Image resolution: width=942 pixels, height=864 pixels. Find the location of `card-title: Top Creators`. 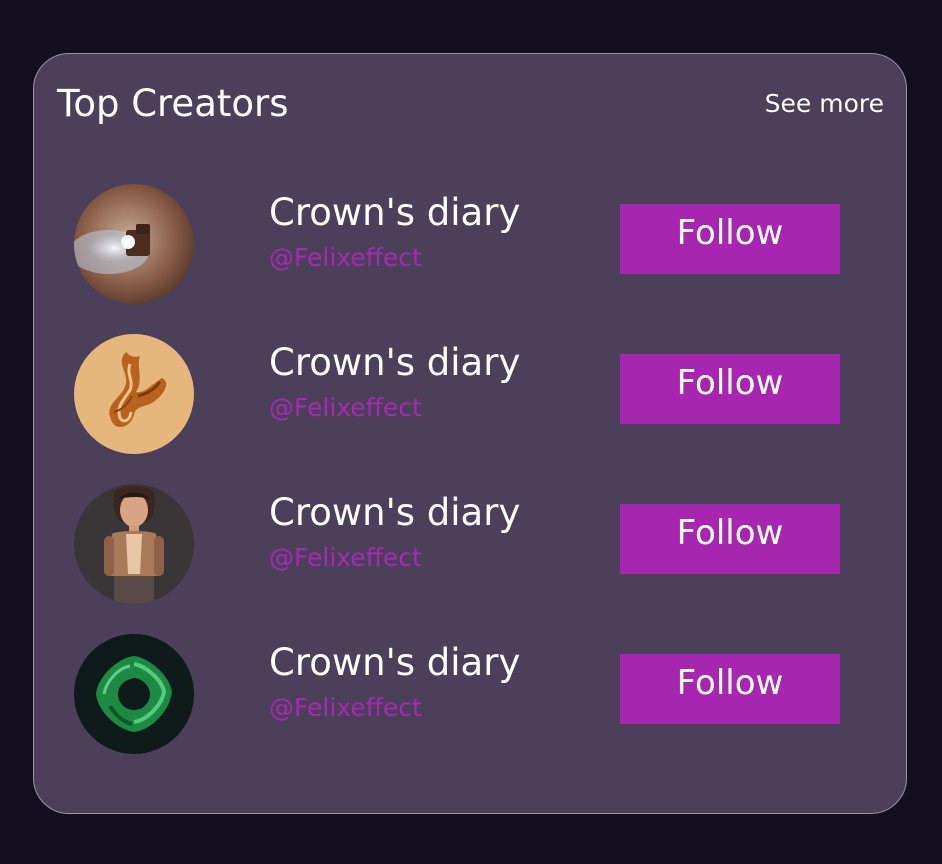

card-title: Top Creators is located at coordinates (173, 103).